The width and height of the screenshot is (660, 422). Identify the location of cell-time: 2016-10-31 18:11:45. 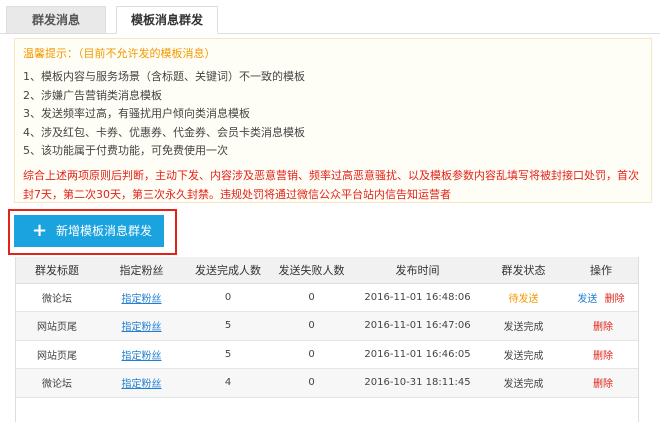
(417, 383).